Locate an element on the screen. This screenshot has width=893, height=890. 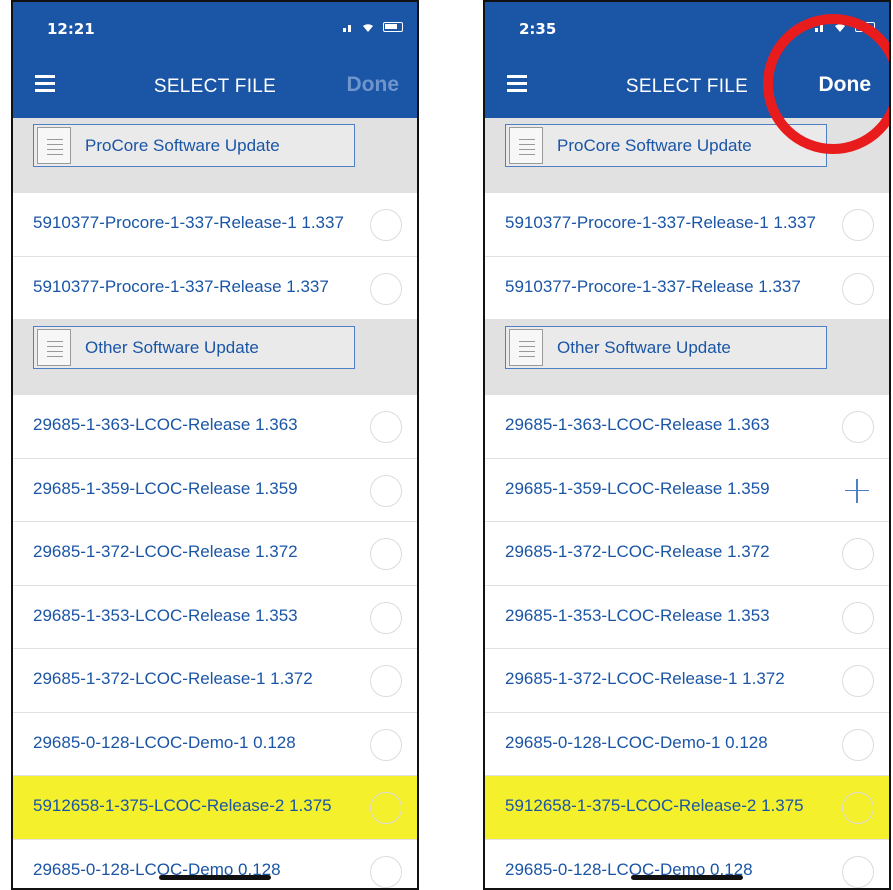
status-time: 12:21 is located at coordinates (71, 29).